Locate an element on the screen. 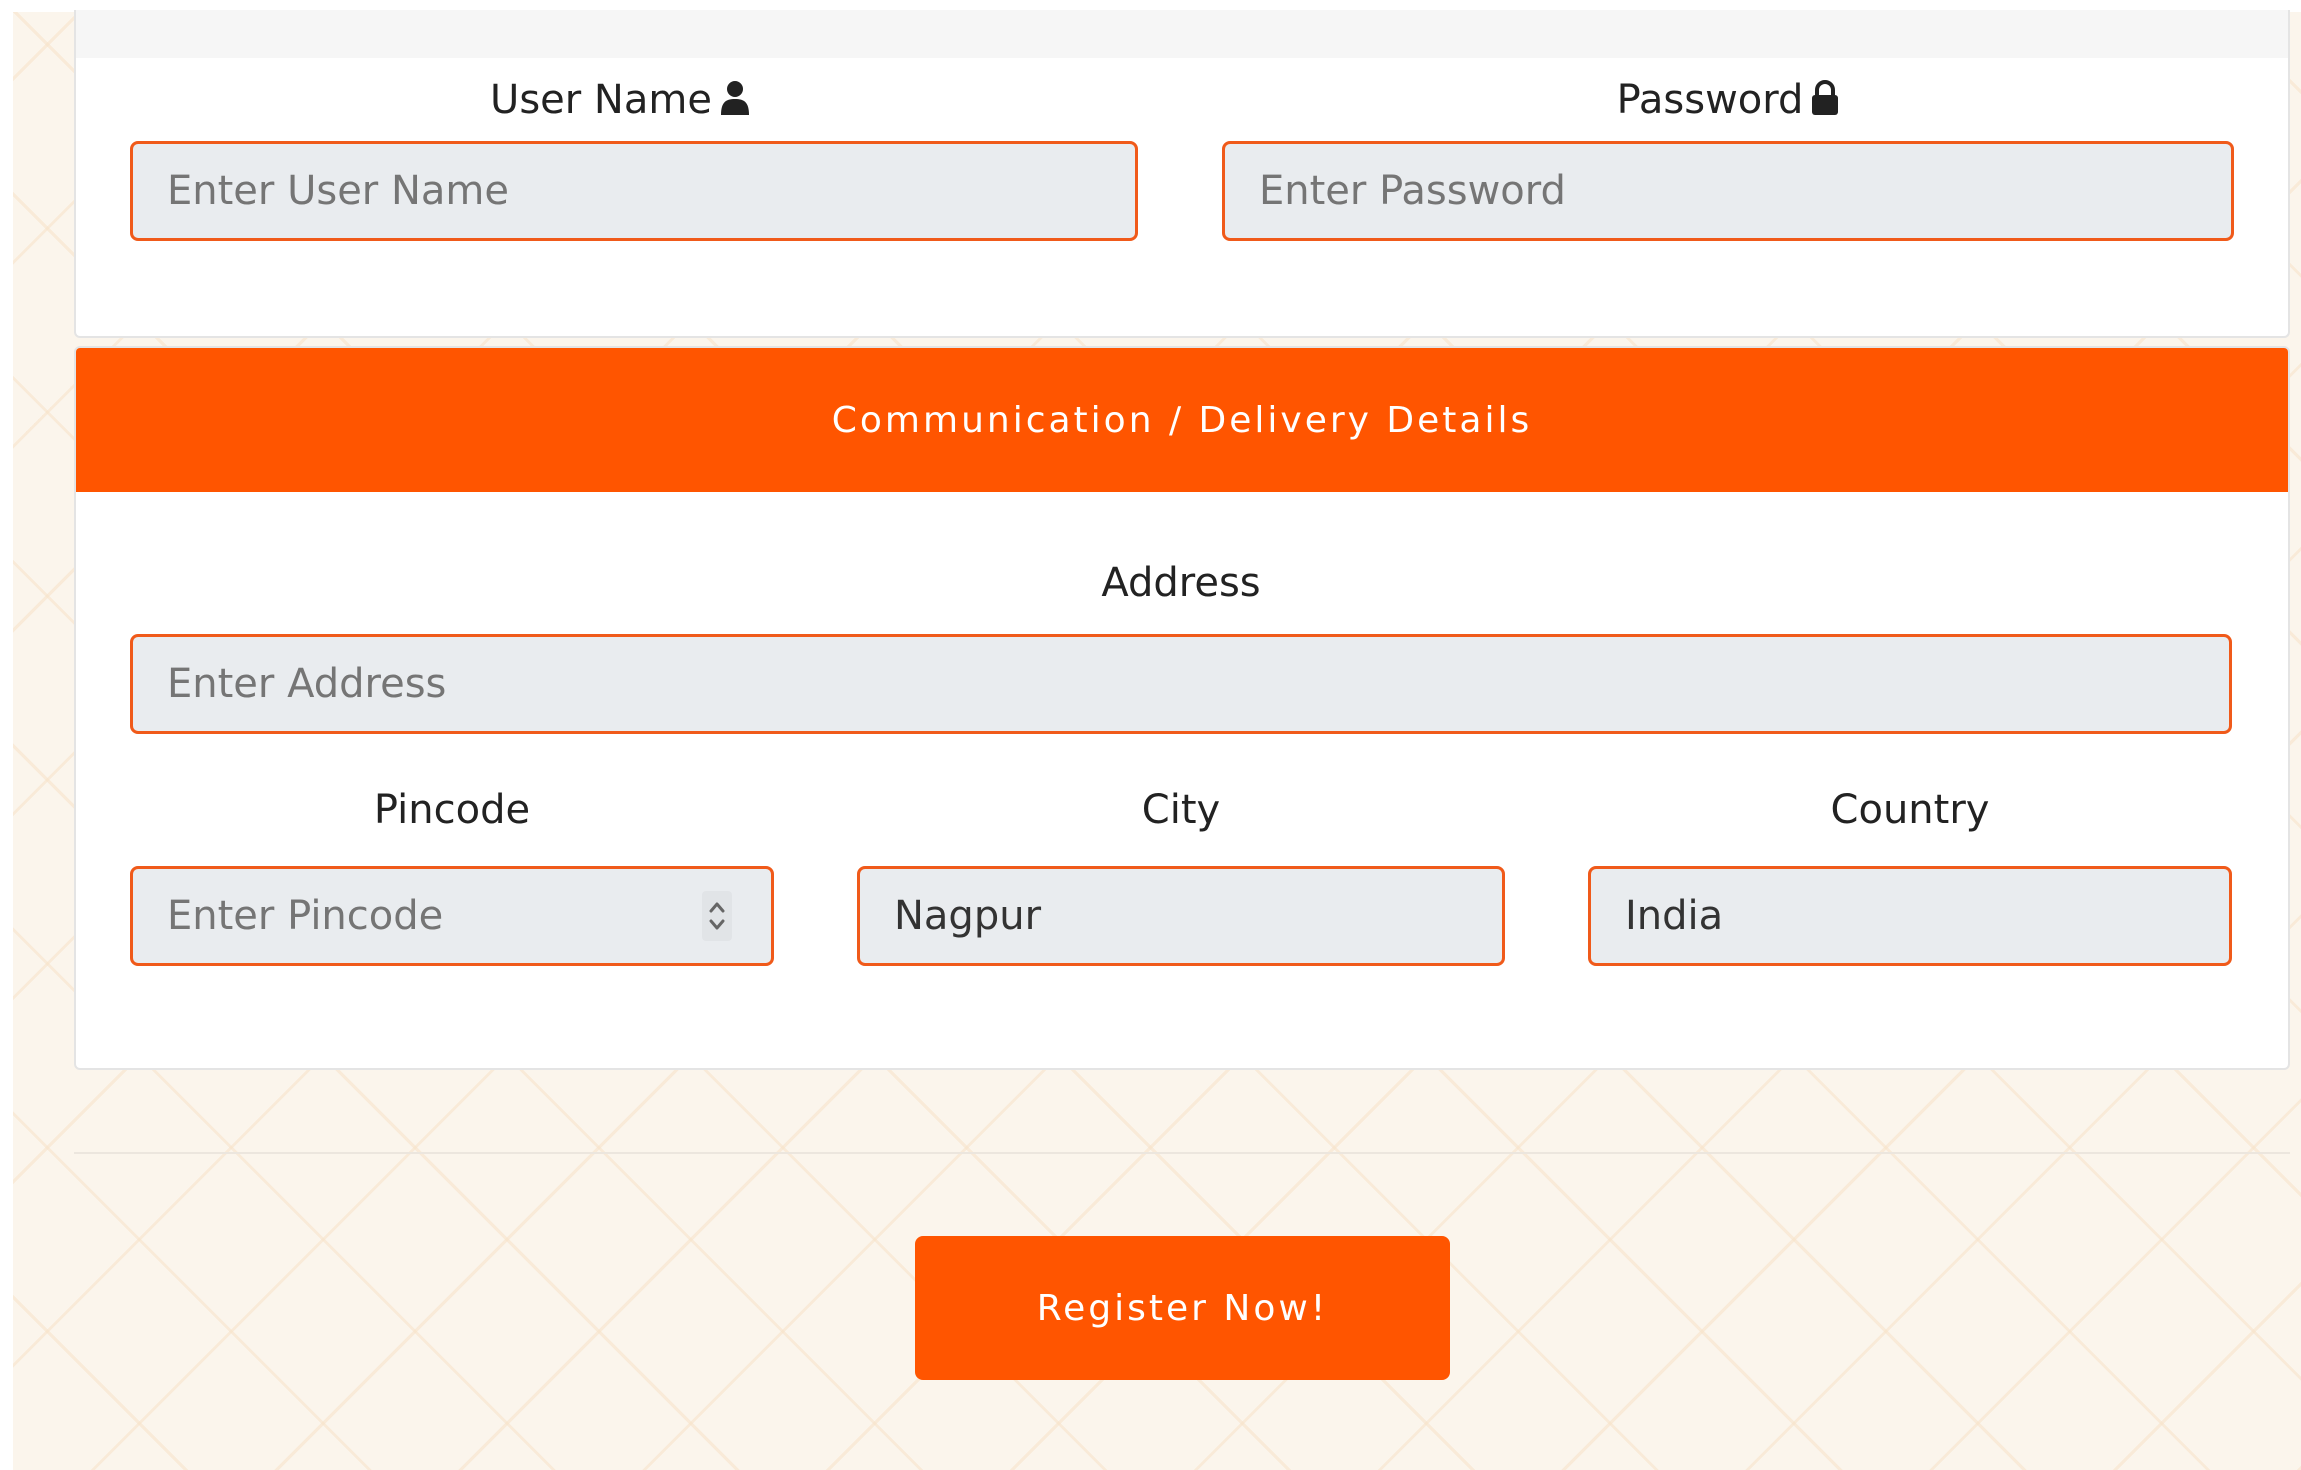 The width and height of the screenshot is (2301, 1470). city-label: City is located at coordinates (1181, 810).